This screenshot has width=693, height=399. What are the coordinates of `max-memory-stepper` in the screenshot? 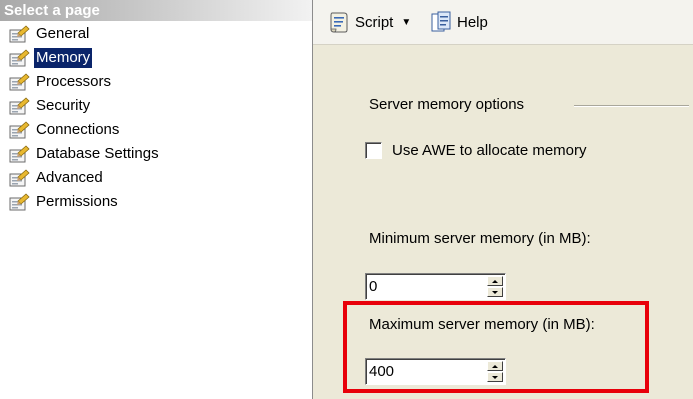 It's located at (435, 371).